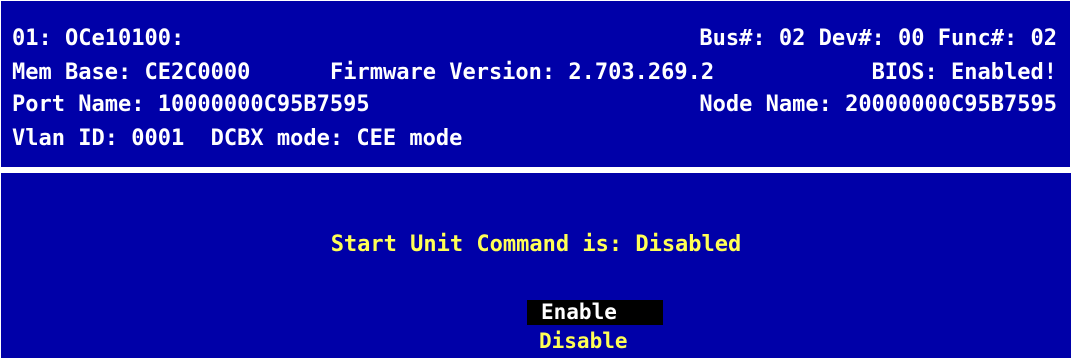 This screenshot has width=1071, height=358. Describe the element at coordinates (536, 244) in the screenshot. I see `start-unit-command-status: Start Unit Command is: Disabled` at that location.